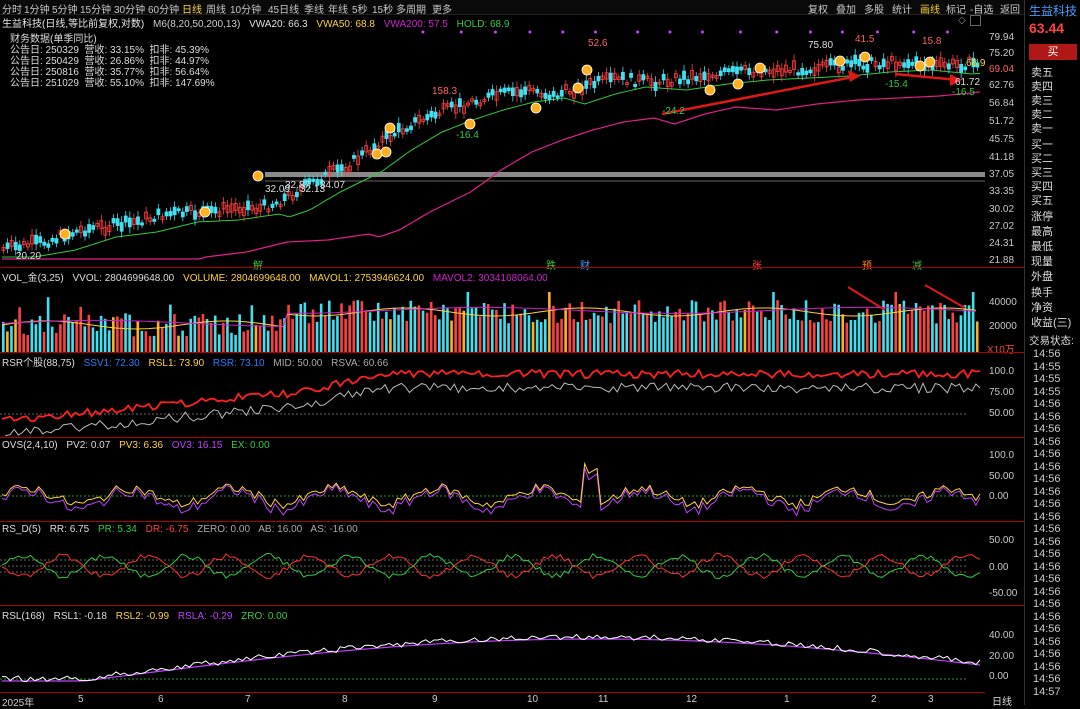 The image size is (1080, 709). Describe the element at coordinates (818, 8) in the screenshot. I see `tool-fuquan: 复权` at that location.